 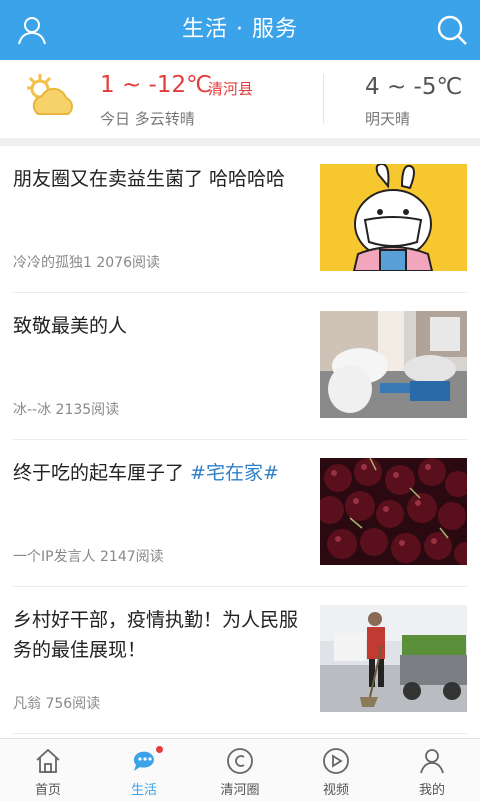 I want to click on notification-dot, so click(x=159, y=749).